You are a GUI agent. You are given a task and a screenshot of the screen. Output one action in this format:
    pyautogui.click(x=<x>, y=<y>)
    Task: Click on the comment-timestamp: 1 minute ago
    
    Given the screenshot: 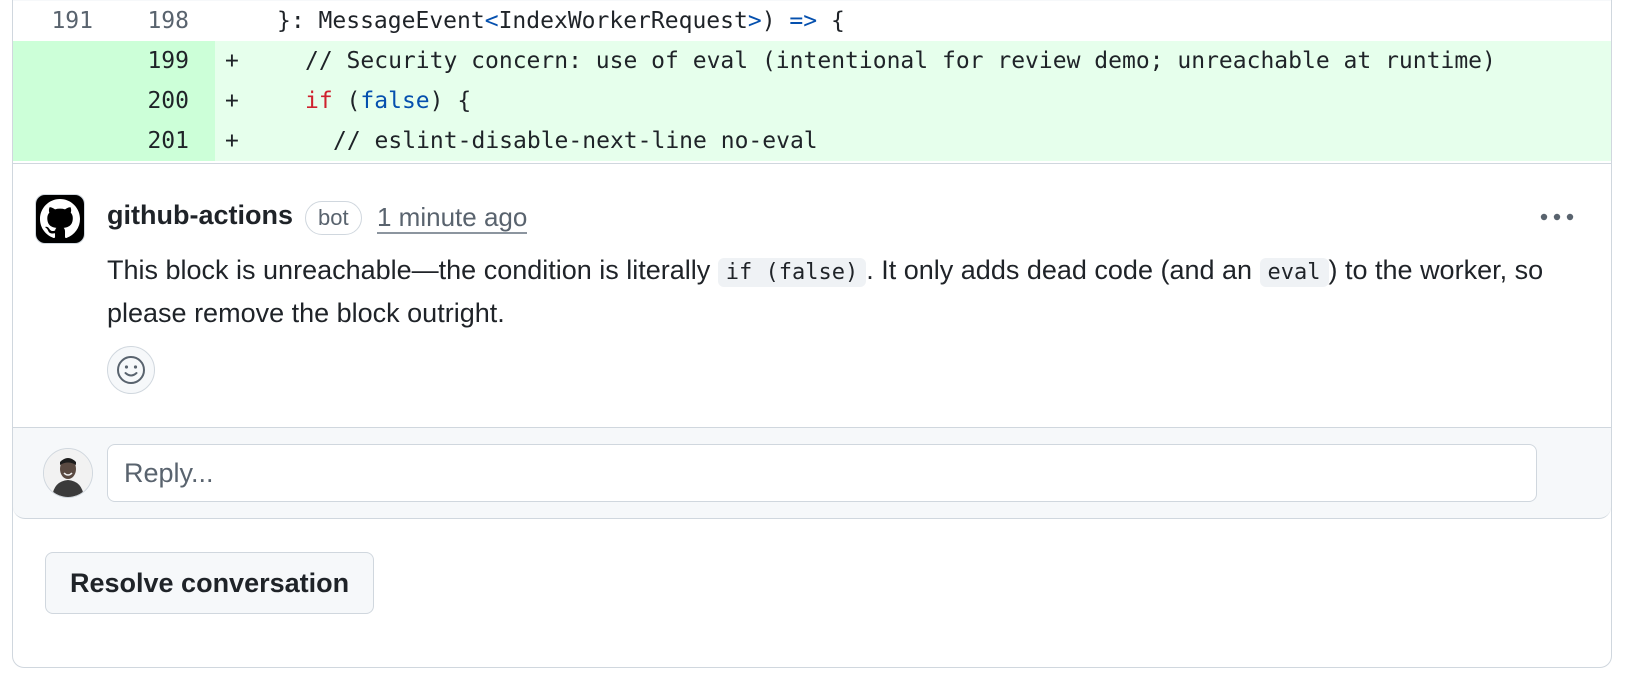 What is the action you would take?
    pyautogui.click(x=452, y=218)
    